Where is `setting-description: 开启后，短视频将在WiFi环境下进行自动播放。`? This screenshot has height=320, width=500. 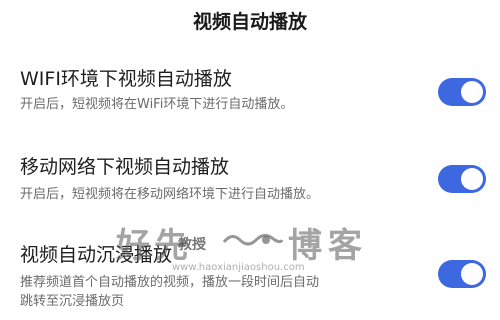
setting-description: 开启后，短视频将在WiFi环境下进行自动播放。 is located at coordinates (157, 104).